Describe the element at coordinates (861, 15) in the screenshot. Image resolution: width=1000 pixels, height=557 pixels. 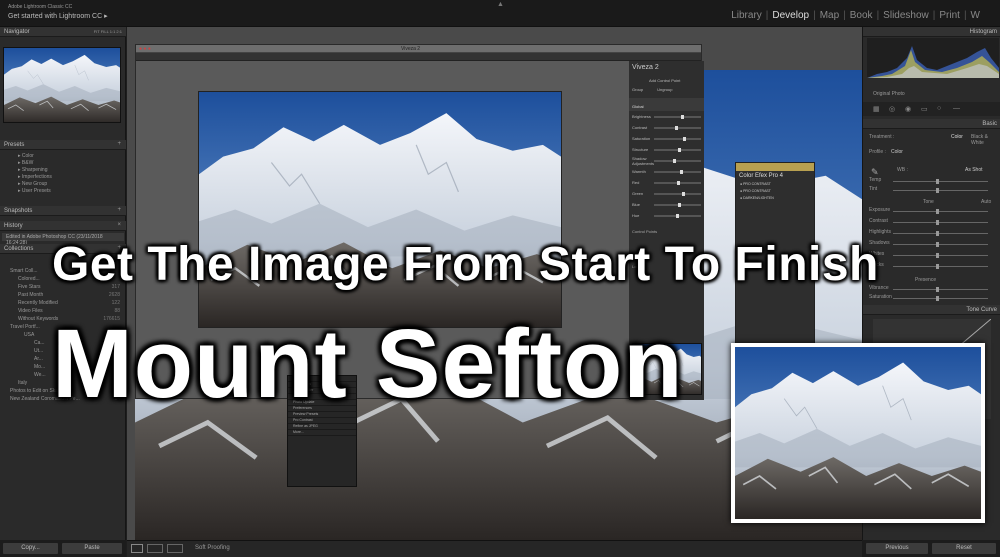
I see `module-book: Book` at that location.